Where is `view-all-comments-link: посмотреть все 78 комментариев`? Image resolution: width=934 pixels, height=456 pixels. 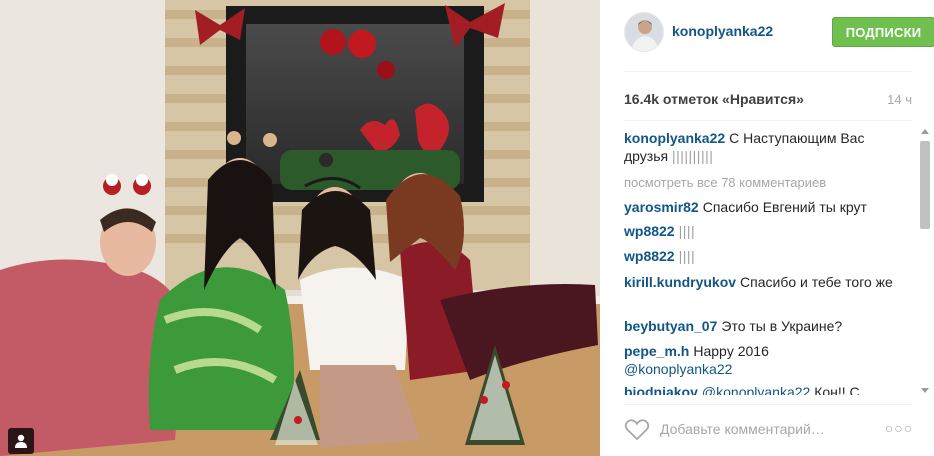 view-all-comments-link: посмотреть все 78 комментариев is located at coordinates (725, 182).